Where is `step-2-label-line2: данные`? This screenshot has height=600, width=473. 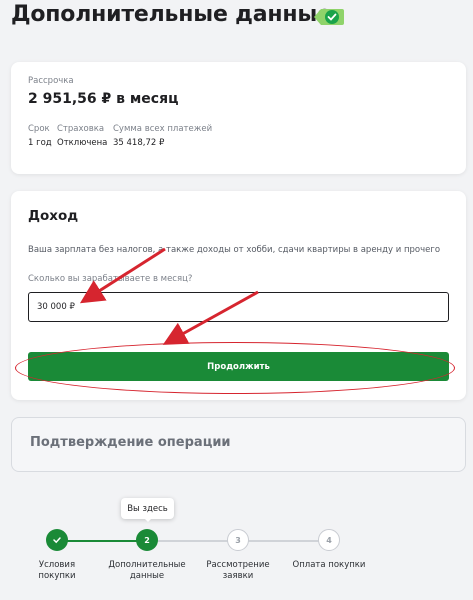
step-2-label-line2: данные is located at coordinates (147, 576).